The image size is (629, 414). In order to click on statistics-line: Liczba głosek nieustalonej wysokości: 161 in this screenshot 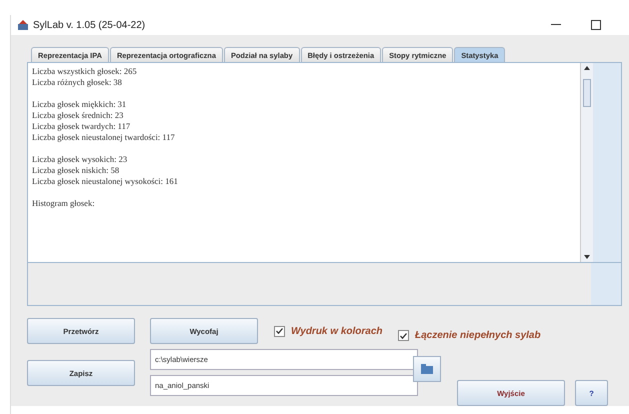, I will do `click(105, 181)`.